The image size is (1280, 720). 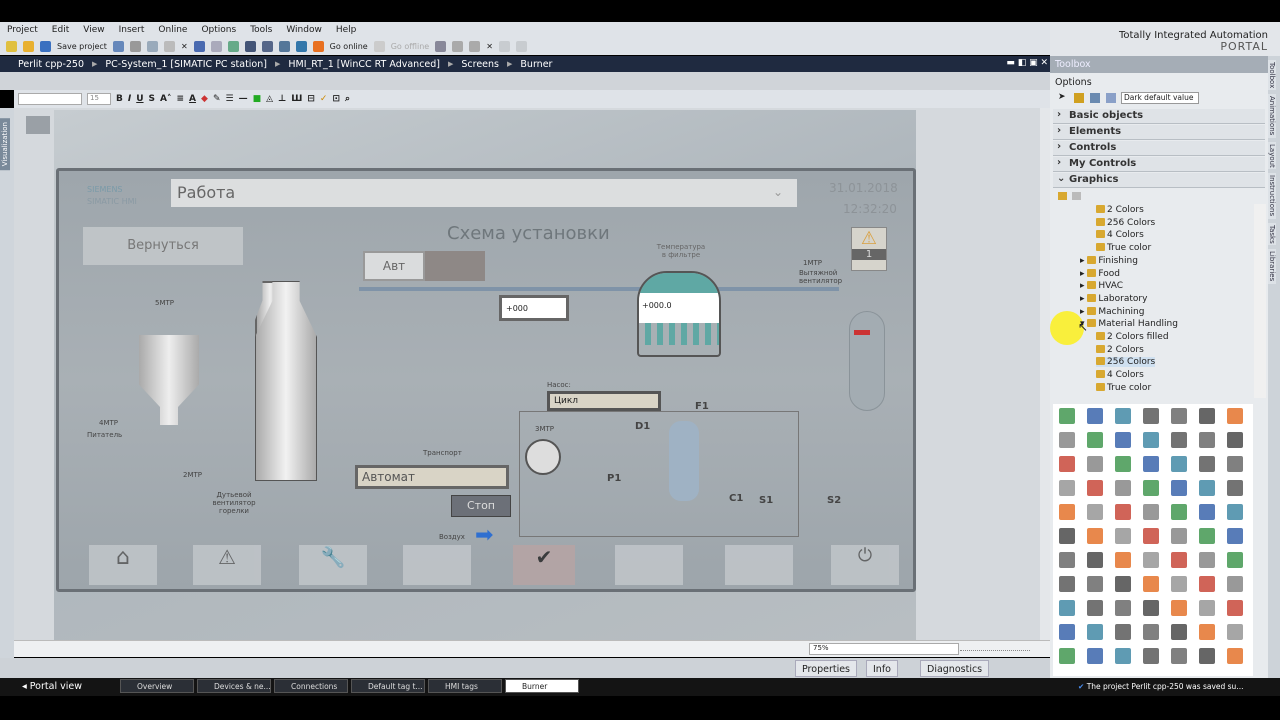 What do you see at coordinates (604, 401) in the screenshot?
I see `pump-mode-field: Цикл` at bounding box center [604, 401].